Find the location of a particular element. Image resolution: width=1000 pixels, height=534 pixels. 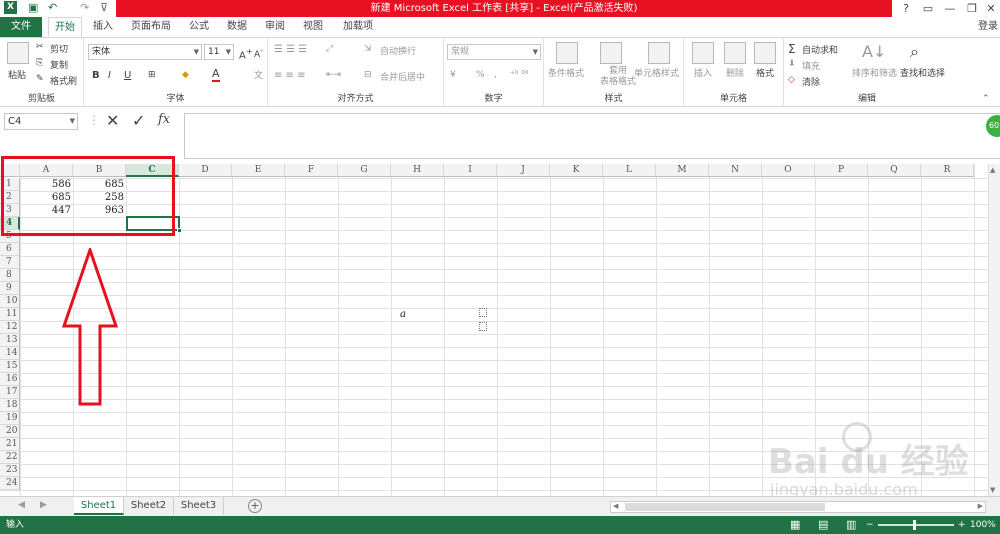

insert-cells-icon is located at coordinates (703, 53).